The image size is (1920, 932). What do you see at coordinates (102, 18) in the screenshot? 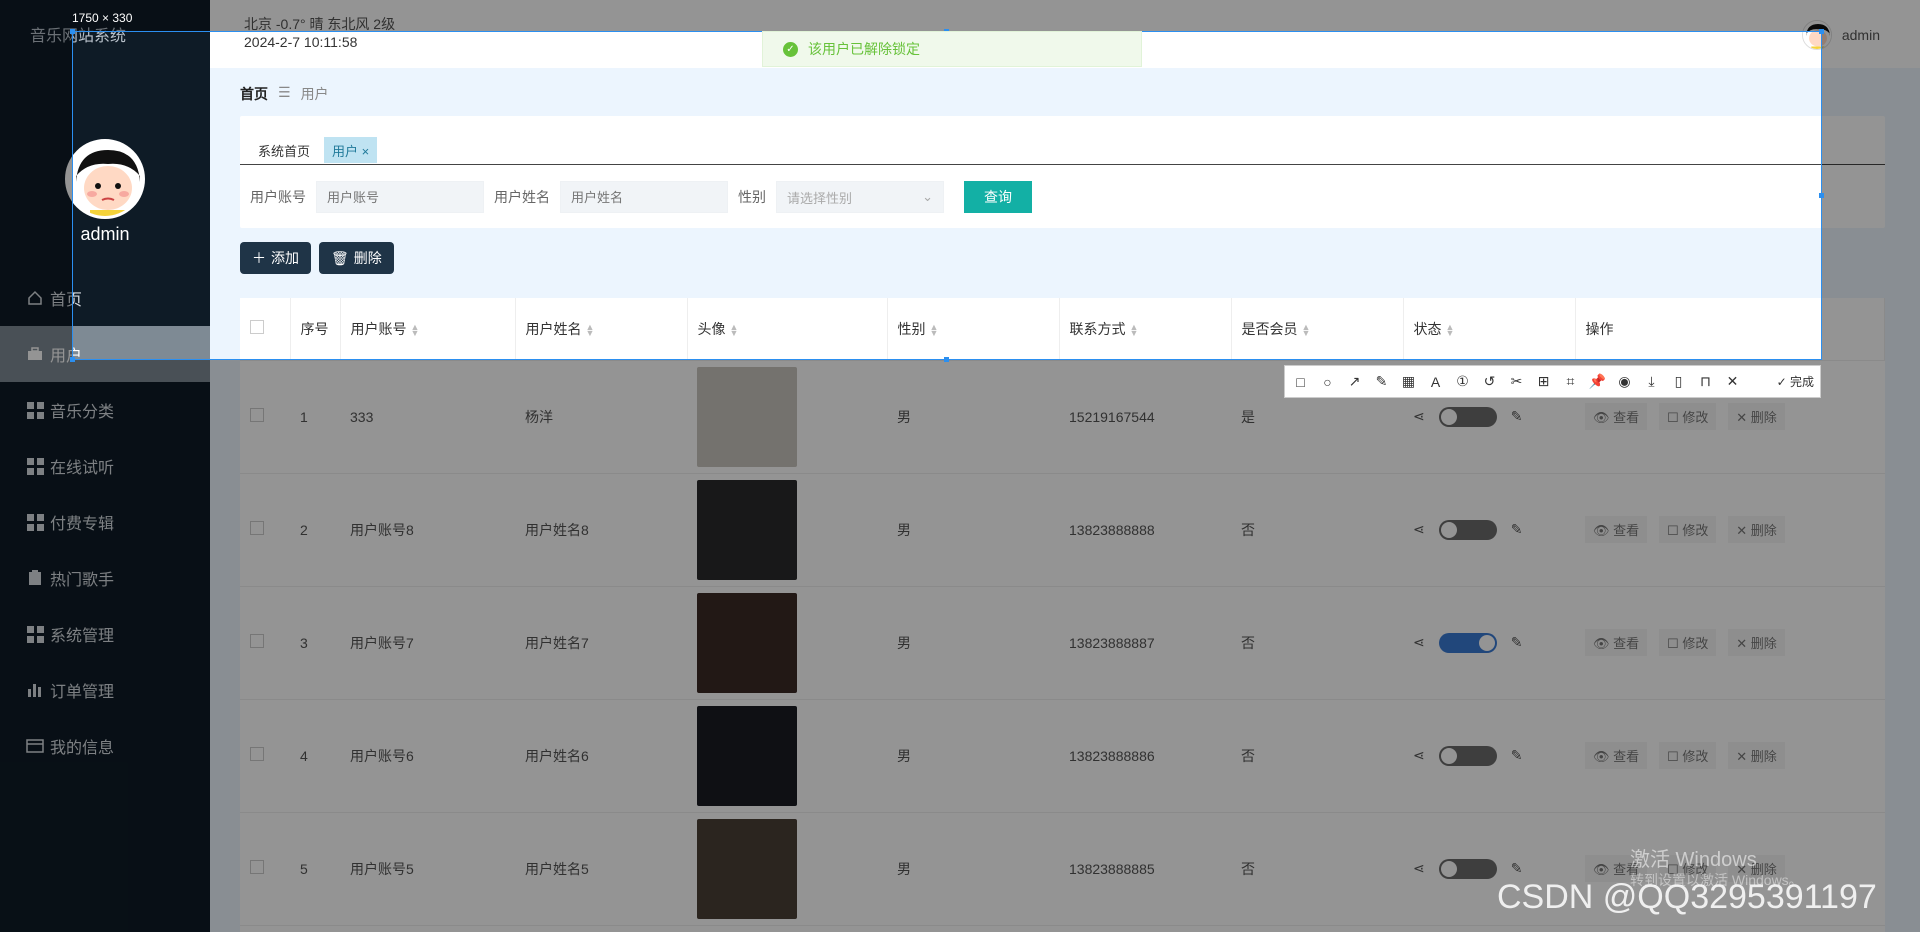
I see `selection-size-label: 1750 × 330` at bounding box center [102, 18].